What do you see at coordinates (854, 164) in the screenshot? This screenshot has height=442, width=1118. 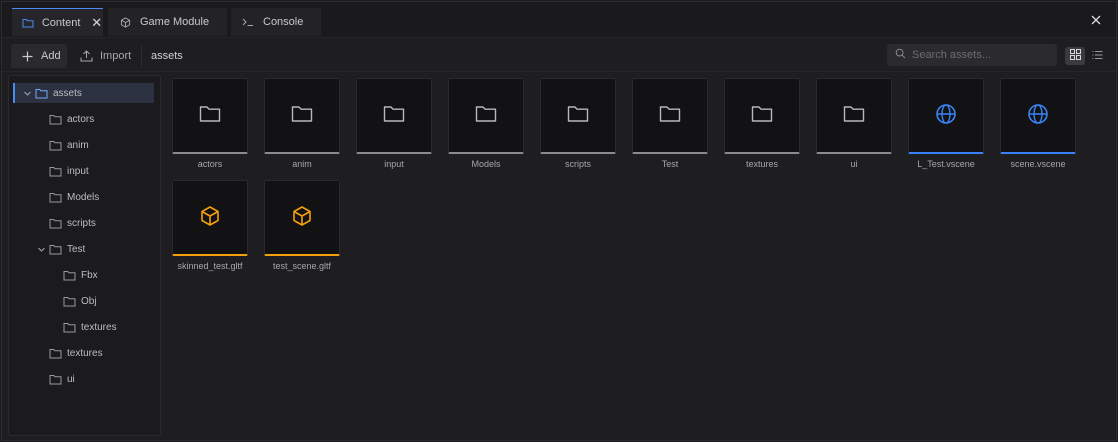 I see `asset-name: ui` at bounding box center [854, 164].